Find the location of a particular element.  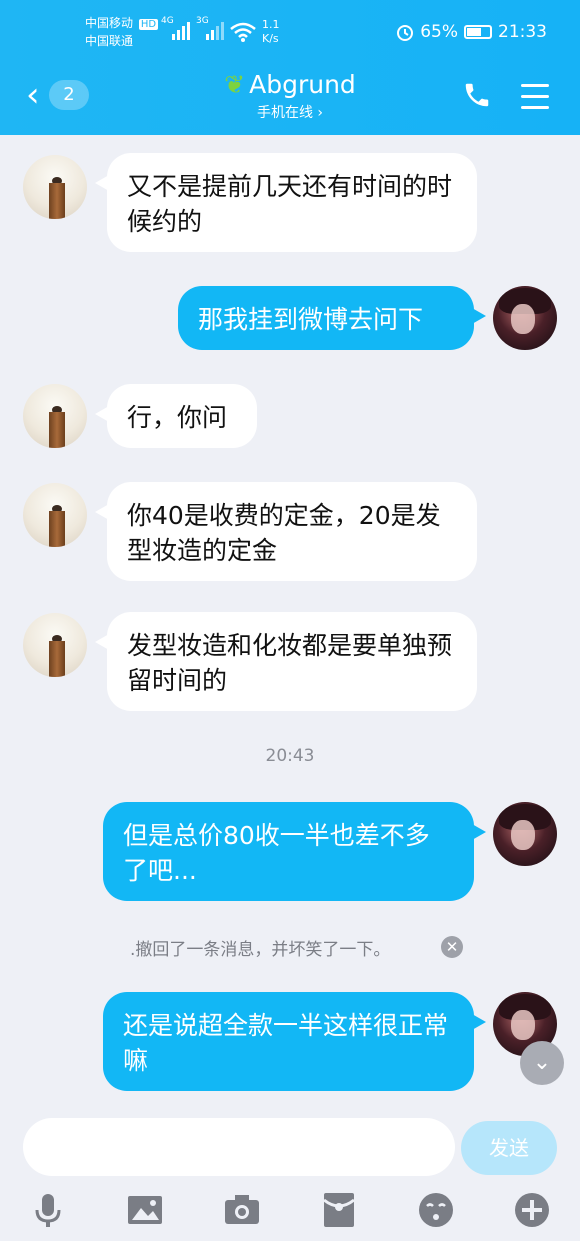

mic-icon is located at coordinates (48, 1210).